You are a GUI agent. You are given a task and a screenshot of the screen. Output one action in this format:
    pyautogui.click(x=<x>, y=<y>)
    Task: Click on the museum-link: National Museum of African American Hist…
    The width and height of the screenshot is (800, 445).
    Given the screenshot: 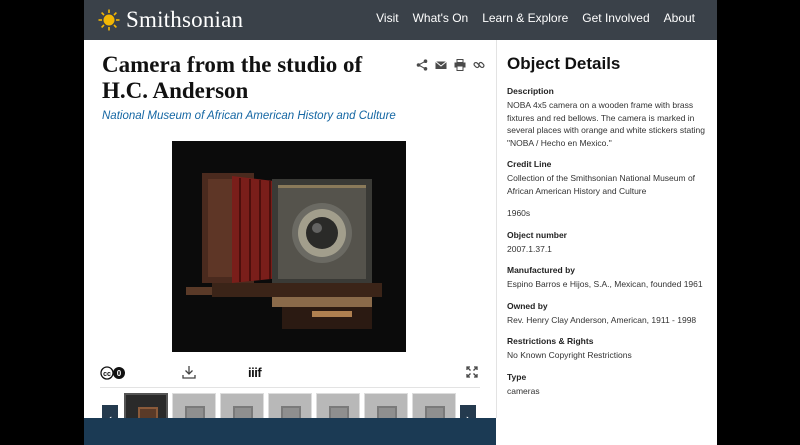 What is the action you would take?
    pyautogui.click(x=249, y=116)
    